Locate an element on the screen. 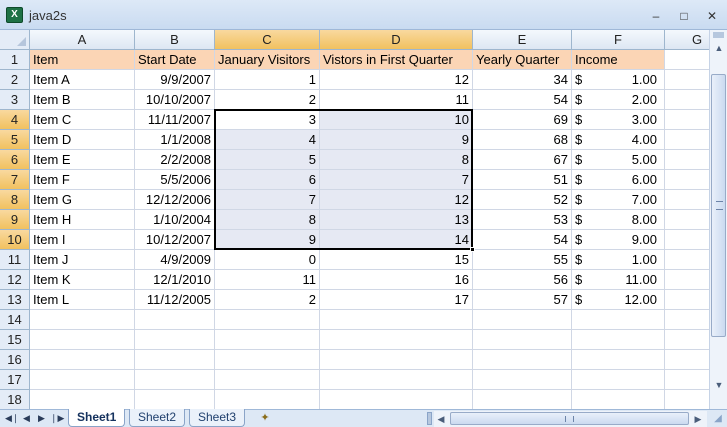 This screenshot has height=427, width=727. cell: Item B is located at coordinates (82, 100).